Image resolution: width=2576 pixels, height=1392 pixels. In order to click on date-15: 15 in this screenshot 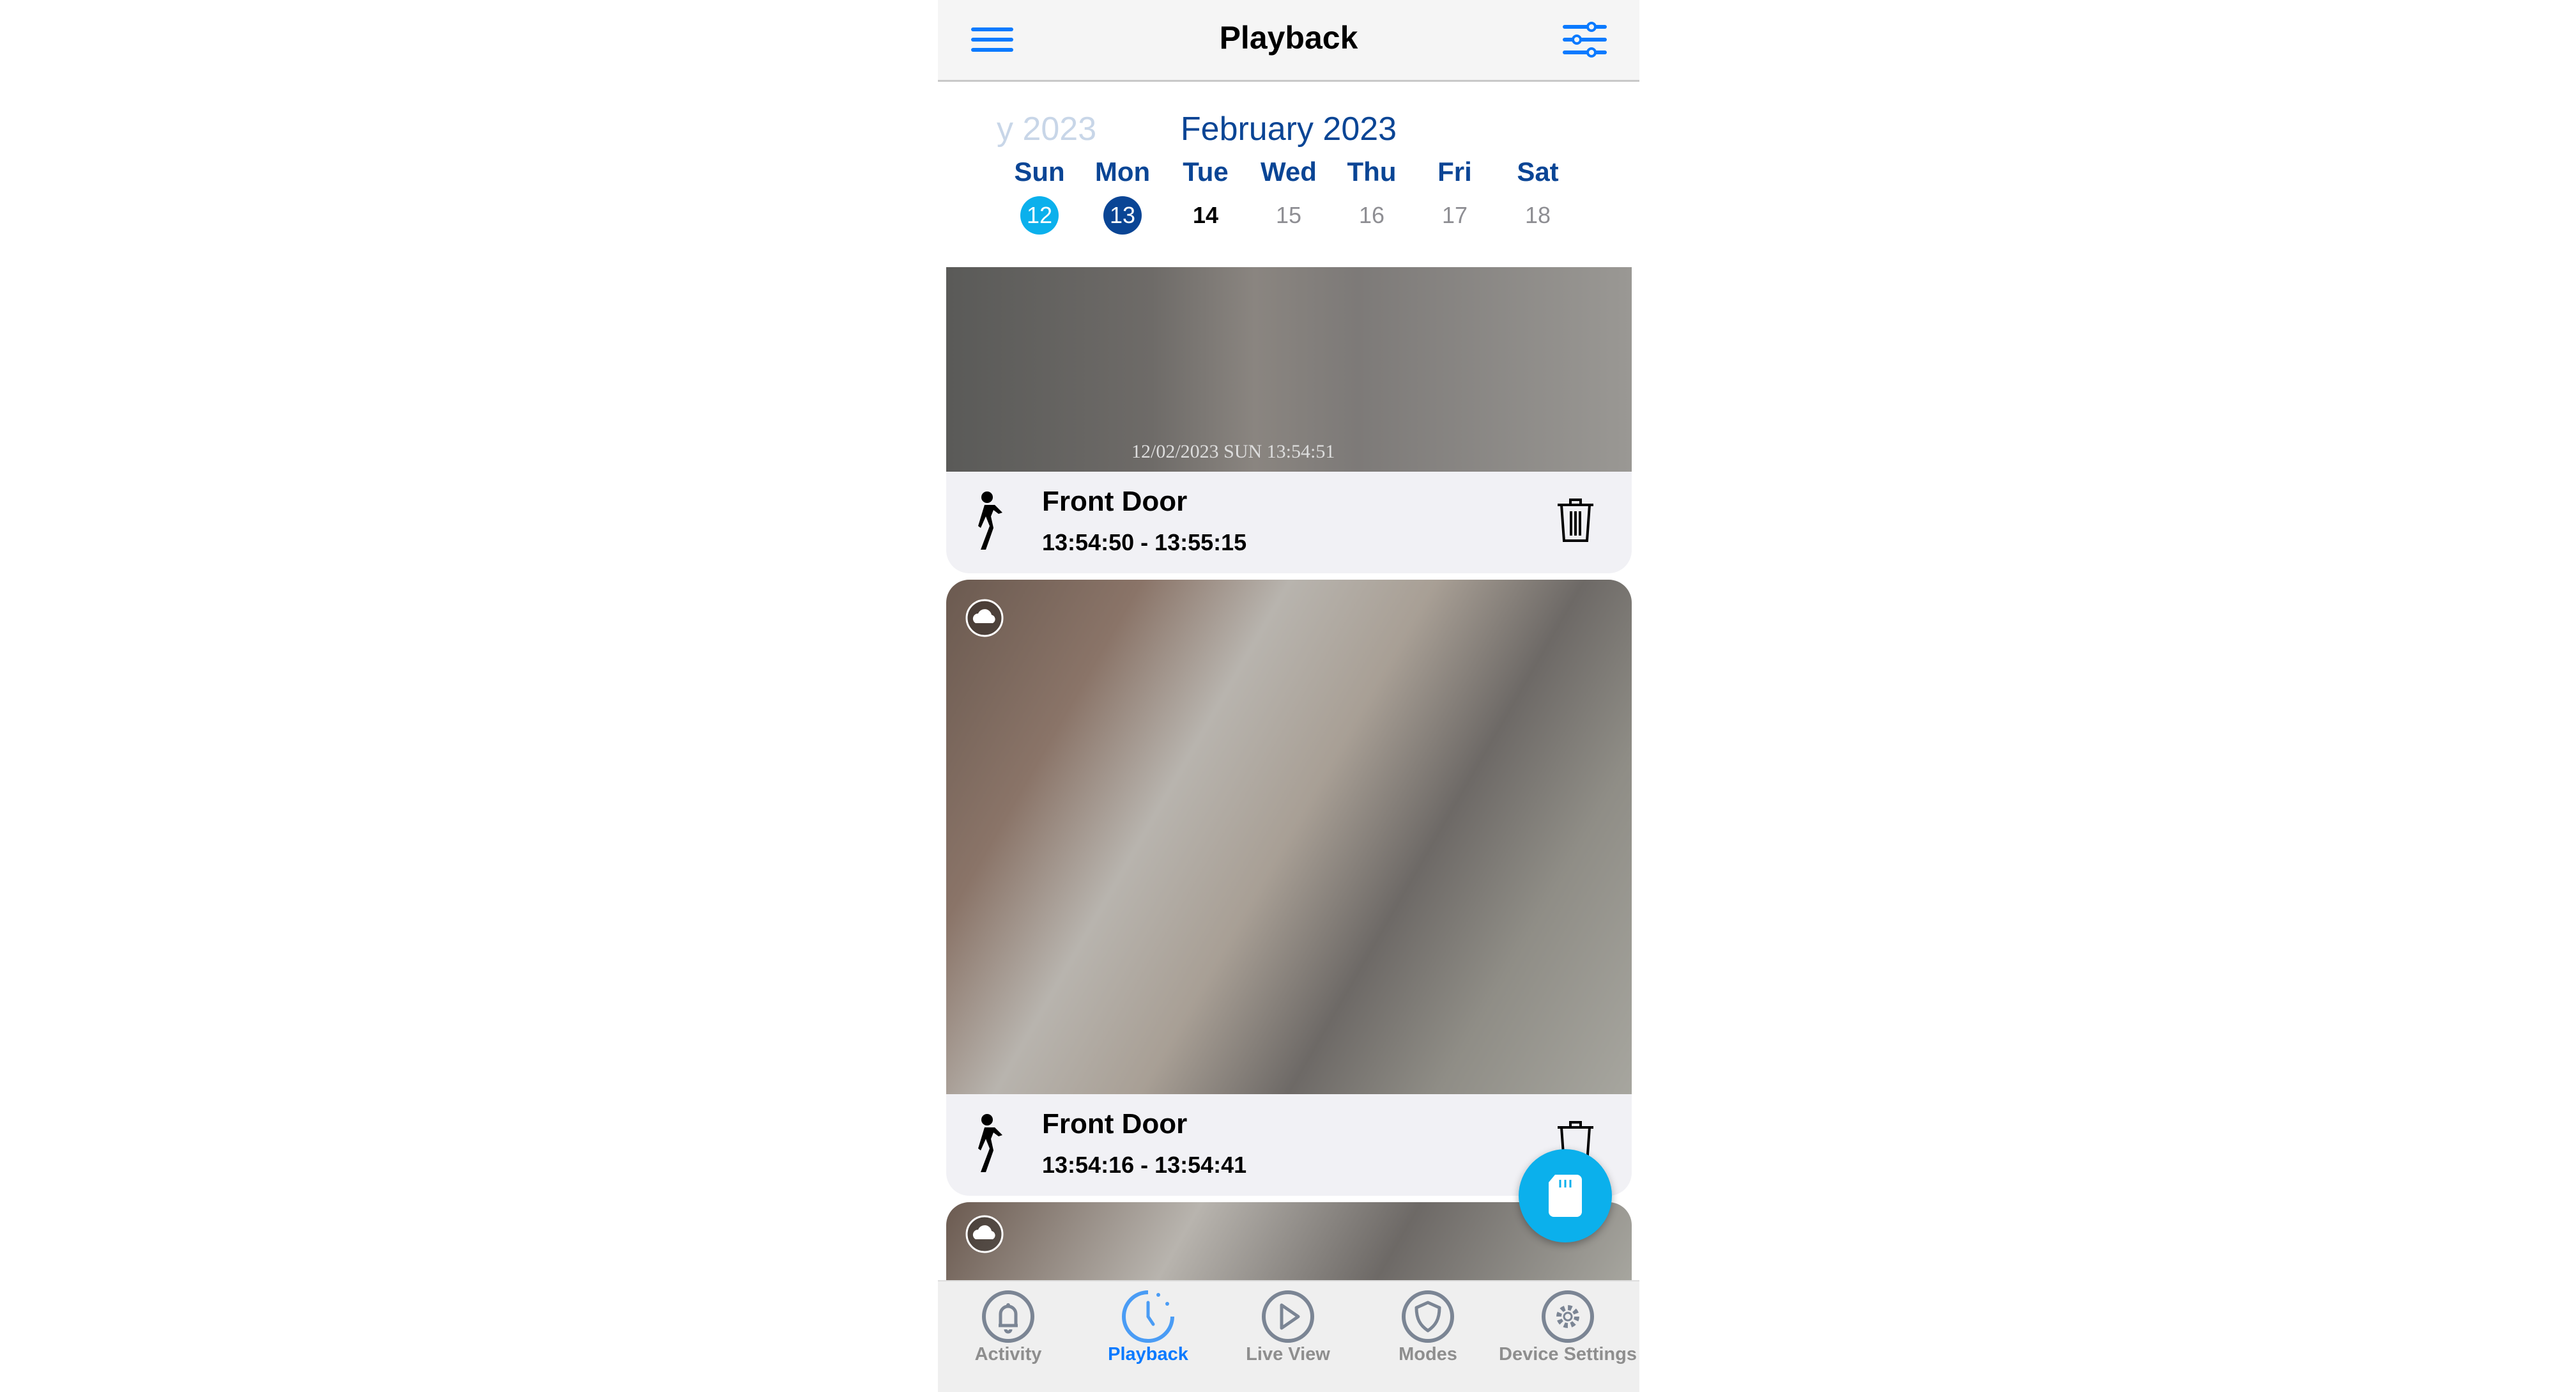, I will do `click(1288, 216)`.